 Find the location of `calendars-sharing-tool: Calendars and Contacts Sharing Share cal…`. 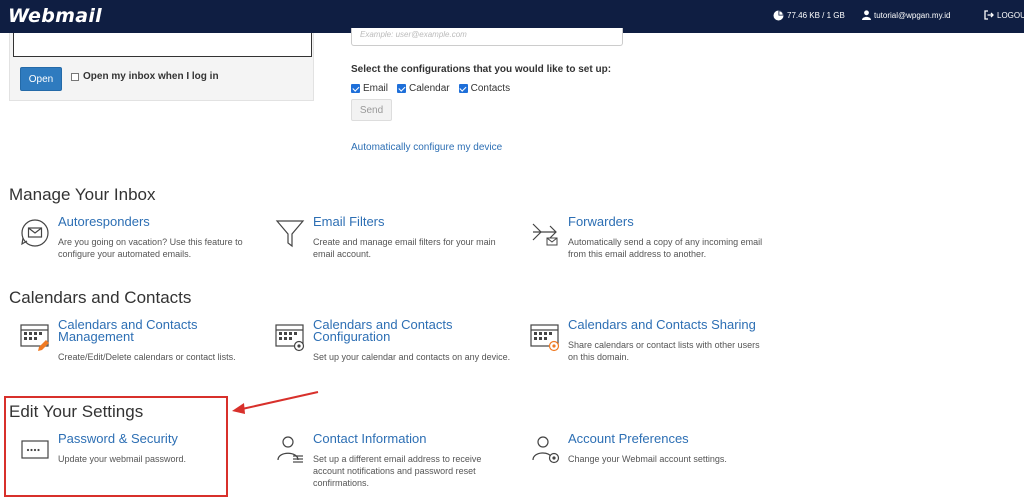

calendars-sharing-tool: Calendars and Contacts Sharing Share cal… is located at coordinates (648, 348).